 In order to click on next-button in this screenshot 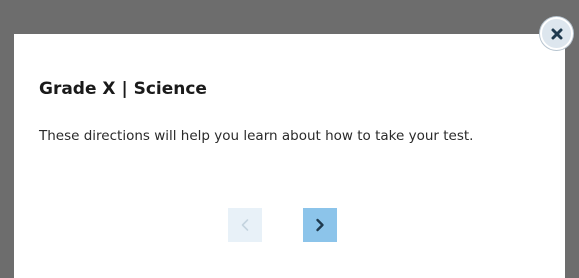, I will do `click(320, 225)`.